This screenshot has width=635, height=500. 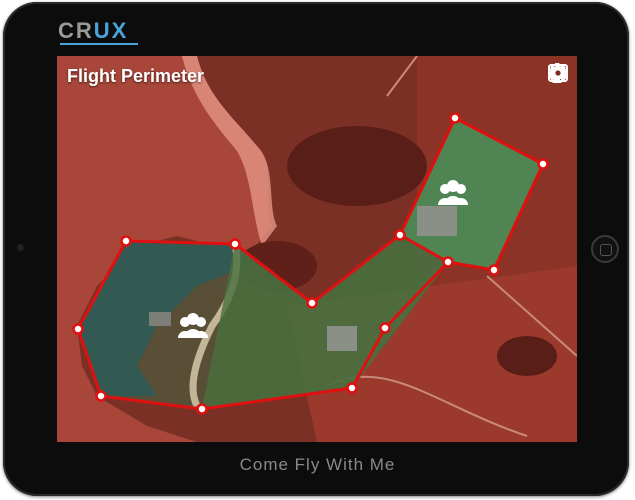 What do you see at coordinates (160, 319) in the screenshot?
I see `building-boathouse` at bounding box center [160, 319].